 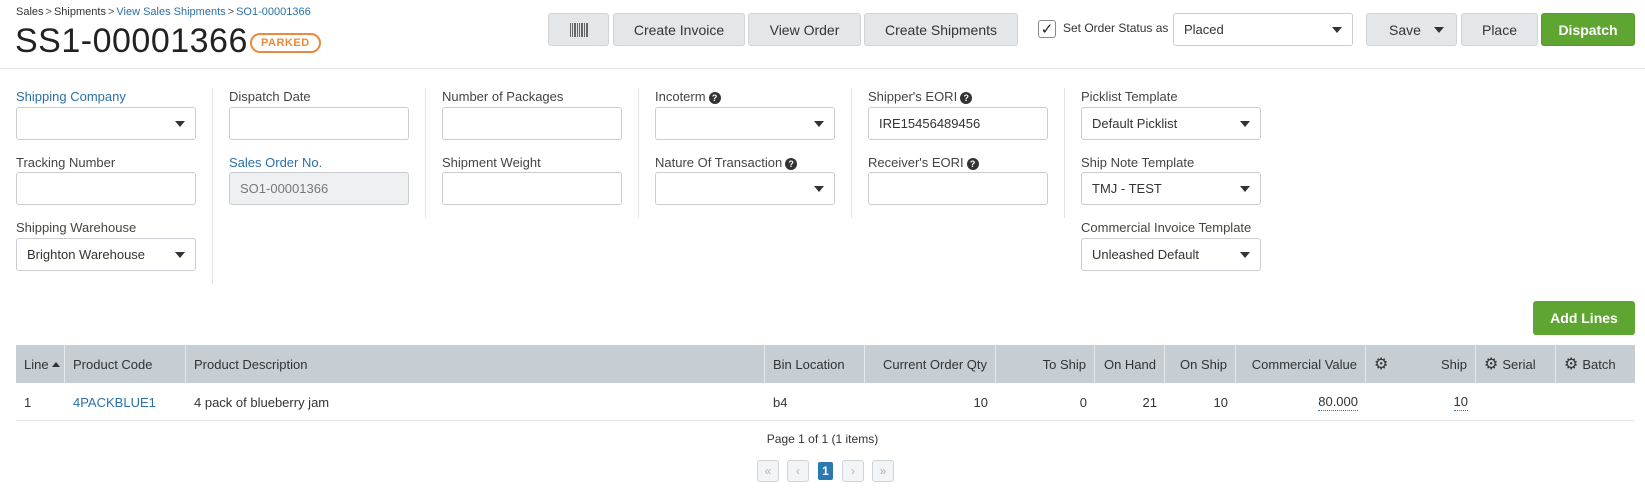 What do you see at coordinates (825, 471) in the screenshot?
I see `current-page-indicator: 1` at bounding box center [825, 471].